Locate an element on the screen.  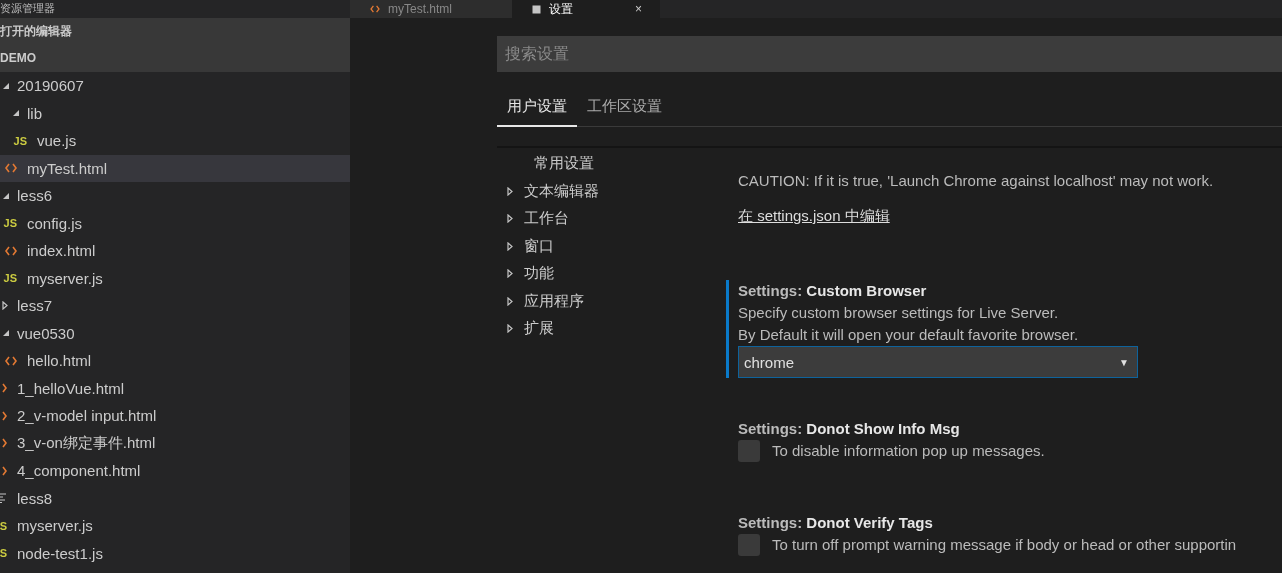
explorer-title: 资源管理器 is located at coordinates (28, 8).